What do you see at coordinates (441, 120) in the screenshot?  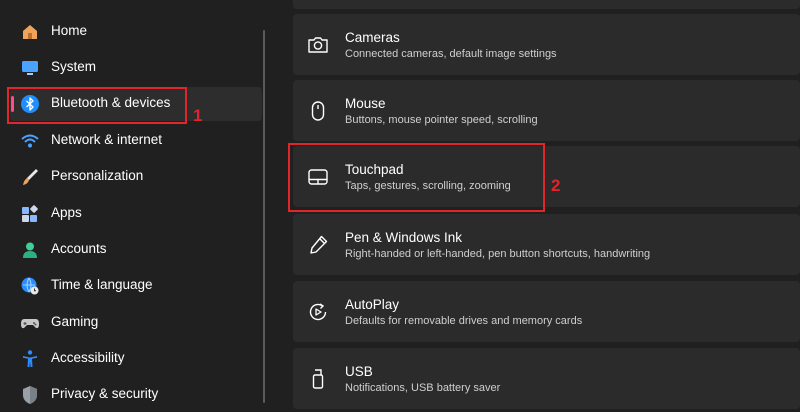 I see `card-subtitle: Buttons, mouse pointer speed, scrolling` at bounding box center [441, 120].